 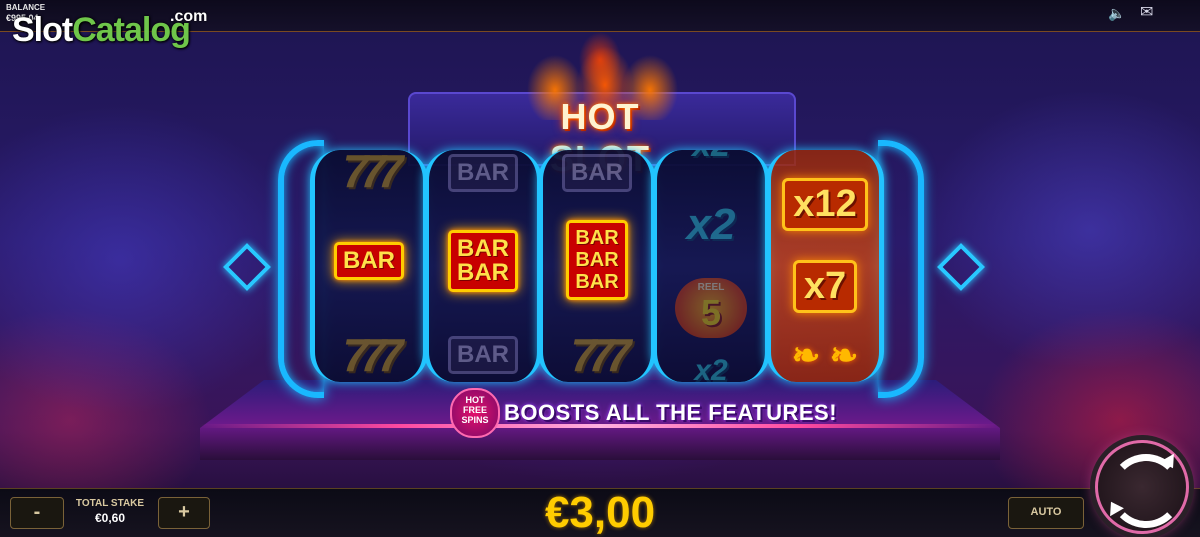 I want to click on watermark-logo: SlotCatalog, so click(x=101, y=30).